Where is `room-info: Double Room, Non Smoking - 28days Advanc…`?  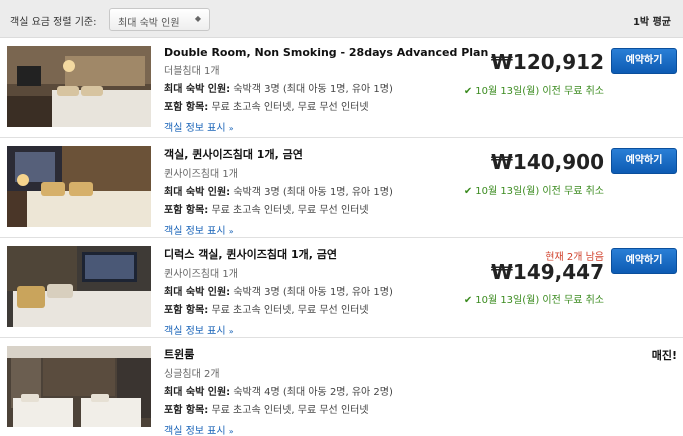 room-info: Double Room, Non Smoking - 28days Advanc… is located at coordinates (326, 90).